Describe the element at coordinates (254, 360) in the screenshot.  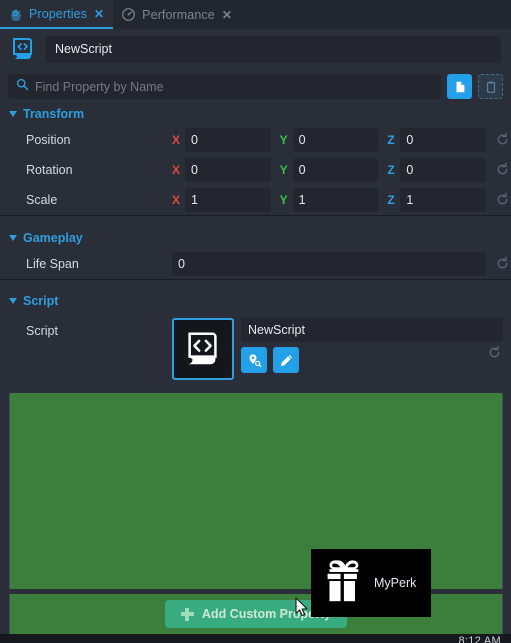
I see `locate-pin-icon` at that location.